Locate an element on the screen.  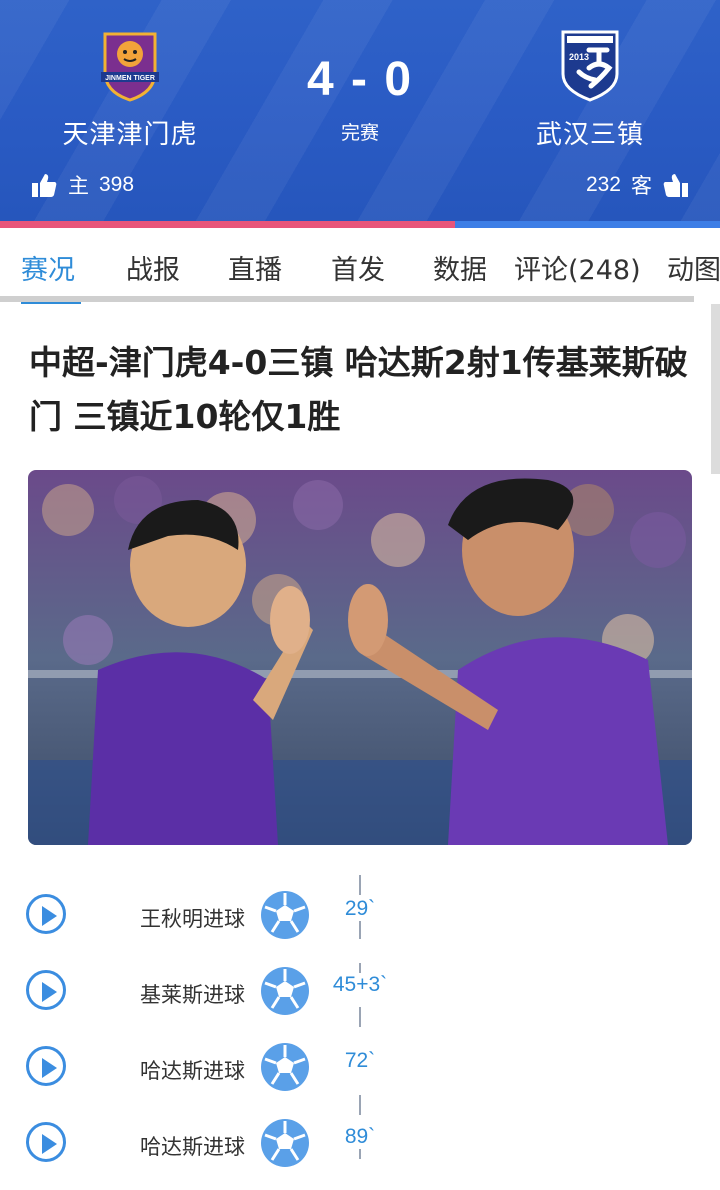
away-like-share-fill is located at coordinates (587, 224).